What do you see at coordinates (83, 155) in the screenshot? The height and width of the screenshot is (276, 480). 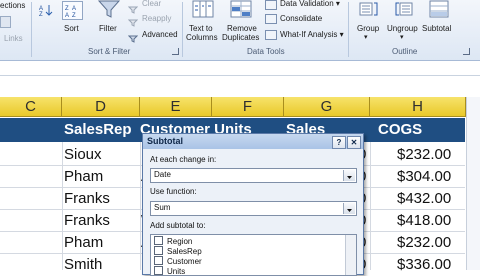 I see `cell-salesrep: Sioux` at bounding box center [83, 155].